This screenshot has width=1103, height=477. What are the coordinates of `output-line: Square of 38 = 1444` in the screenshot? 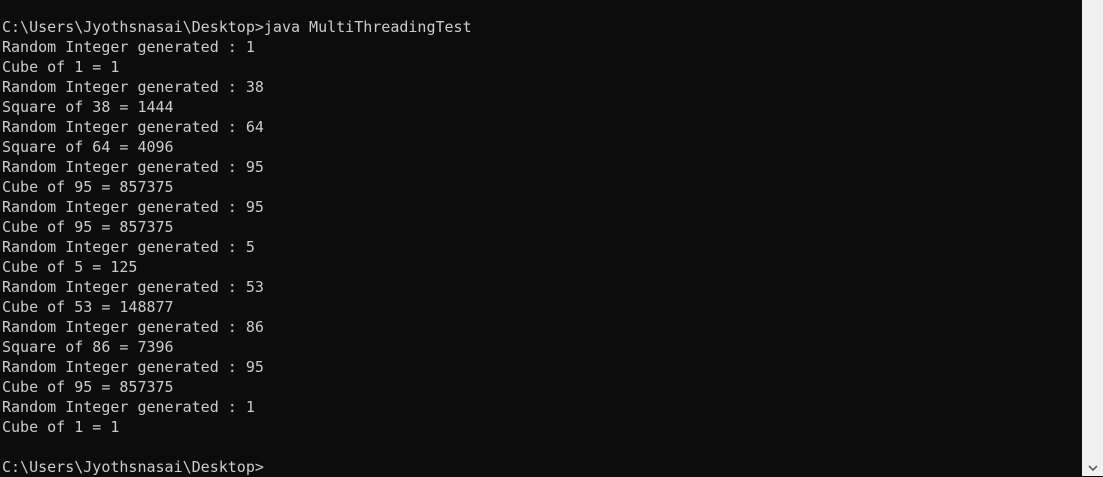 It's located at (88, 107).